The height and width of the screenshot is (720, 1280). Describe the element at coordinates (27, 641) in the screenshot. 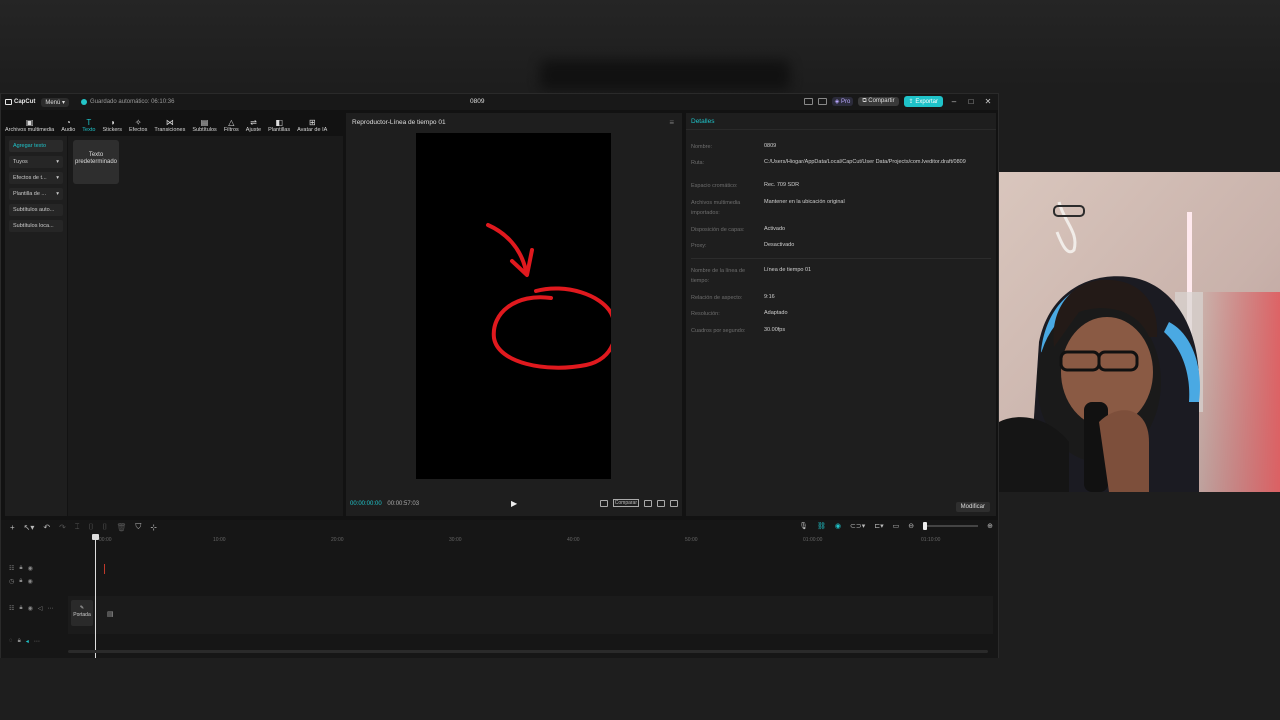

I see `audio-icon: ◂` at that location.